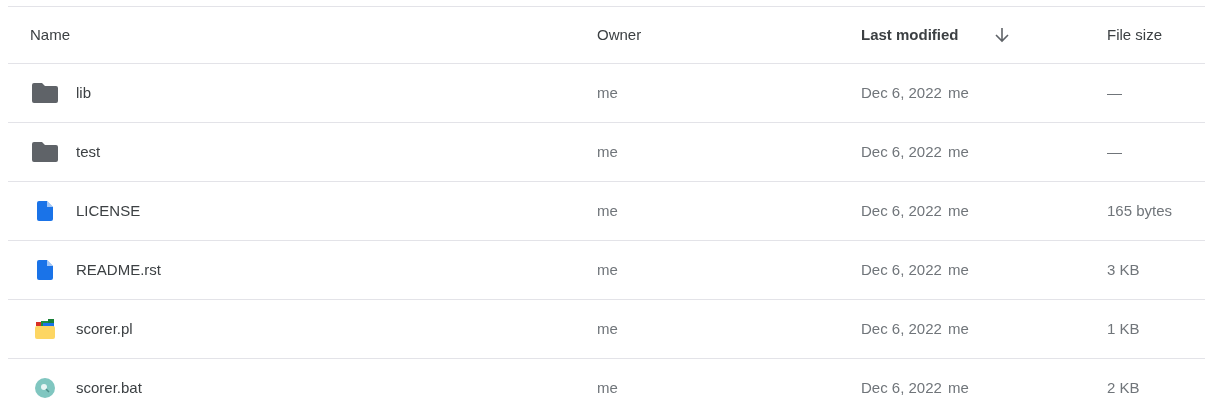 Image resolution: width=1205 pixels, height=416 pixels. Describe the element at coordinates (104, 329) in the screenshot. I see `file-name: scorer.pl` at that location.